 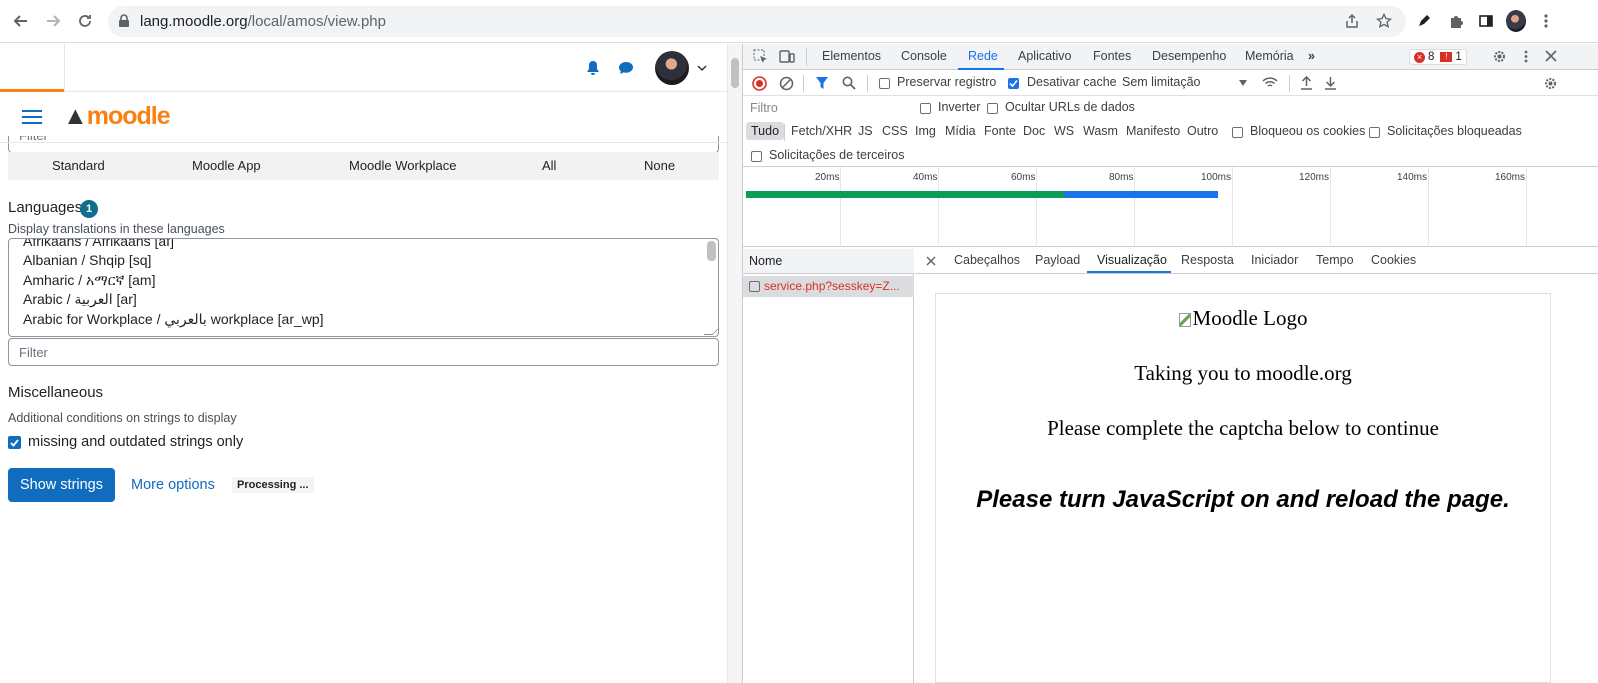 I want to click on third-party-checkbox, so click(x=756, y=156).